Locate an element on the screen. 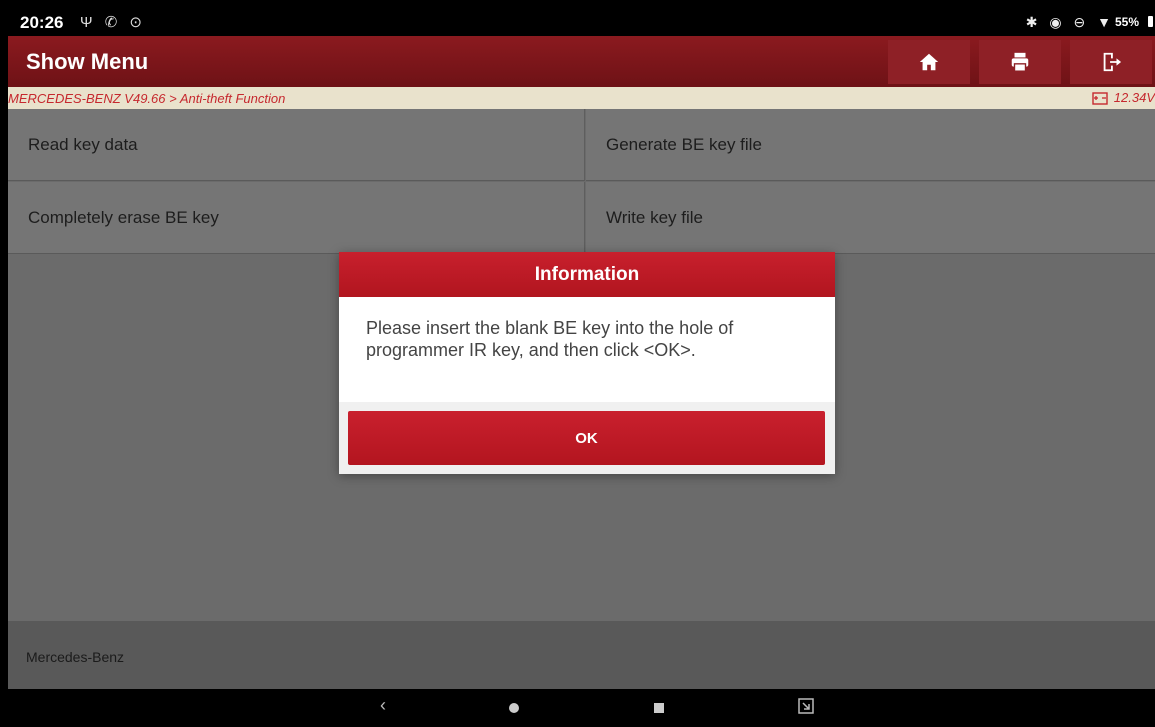 The width and height of the screenshot is (1155, 727). dialog-title: Information is located at coordinates (587, 274).